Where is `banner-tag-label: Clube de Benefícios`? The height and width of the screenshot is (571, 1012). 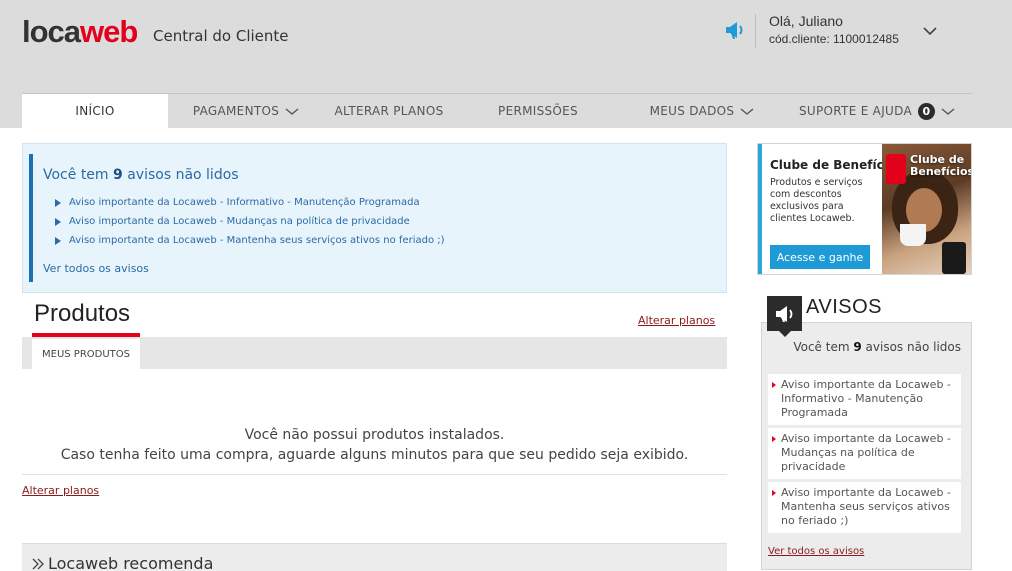
banner-tag-label: Clube de Benefícios is located at coordinates (941, 165).